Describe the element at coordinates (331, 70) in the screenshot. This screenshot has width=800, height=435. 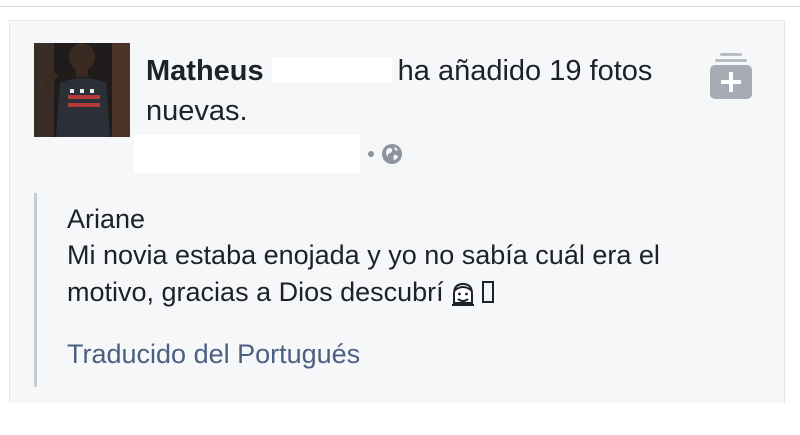
I see `redacted-name` at that location.